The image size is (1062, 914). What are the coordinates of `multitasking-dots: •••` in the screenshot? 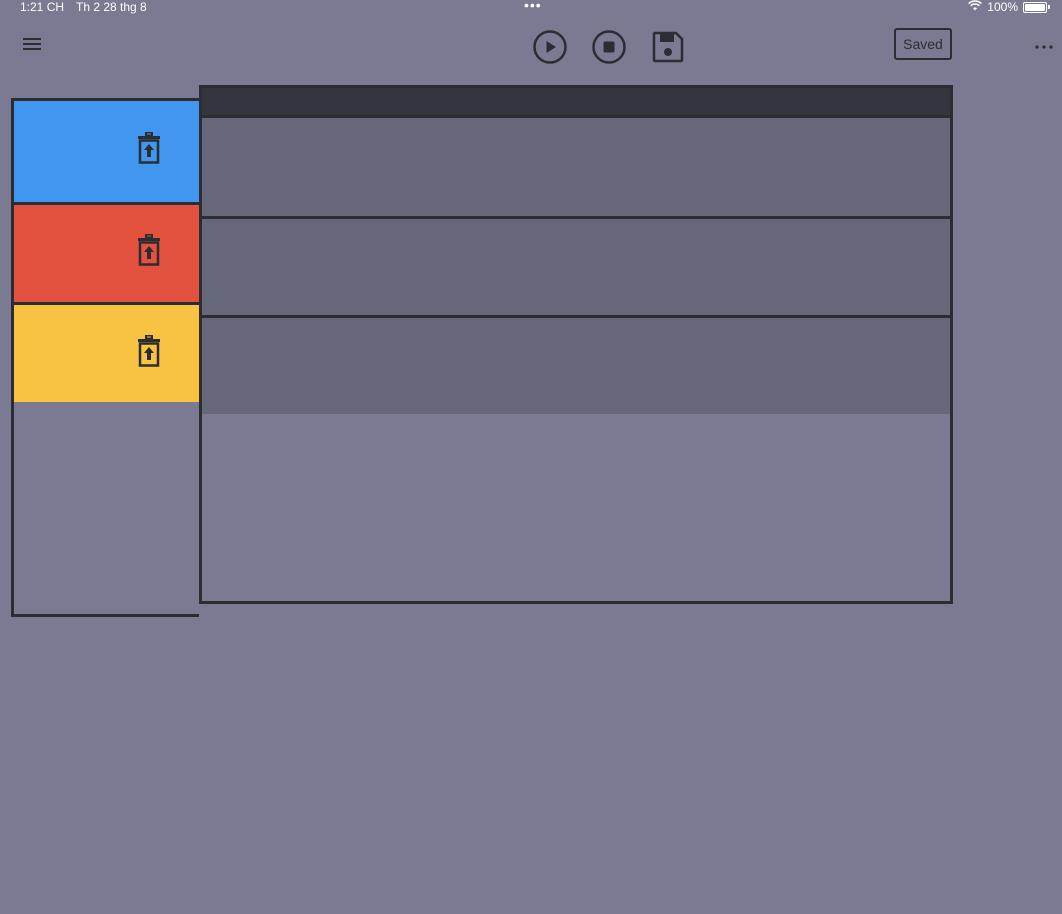 It's located at (533, 6).